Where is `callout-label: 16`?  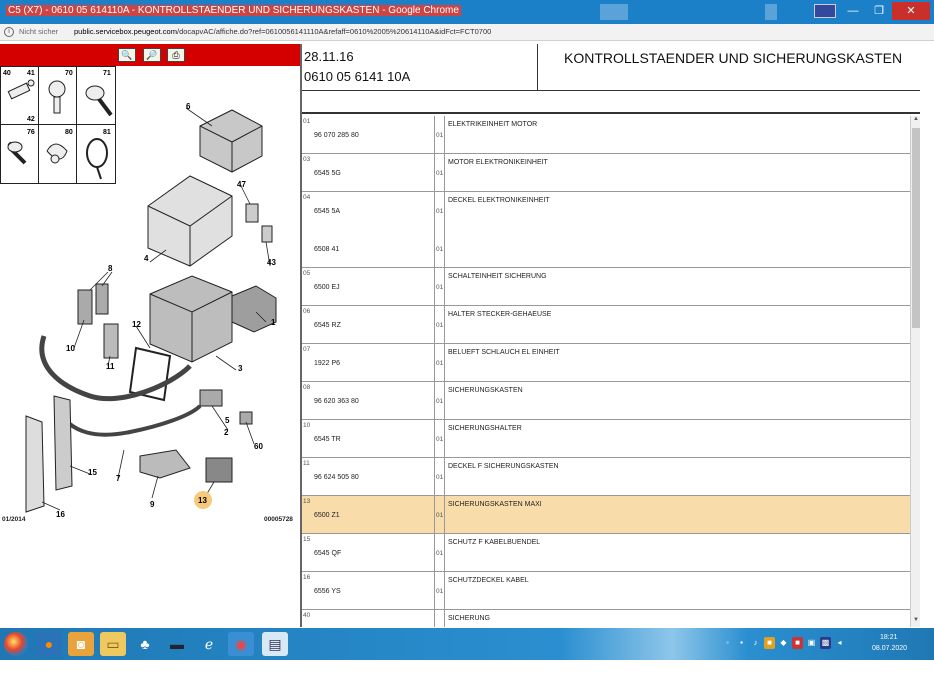 callout-label: 16 is located at coordinates (60, 514).